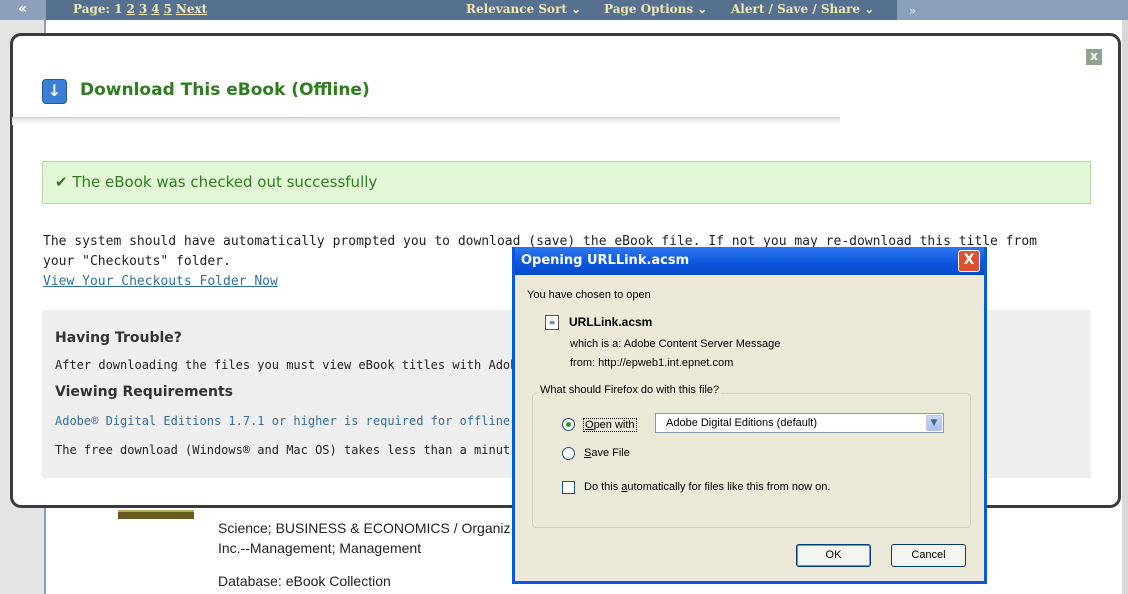  I want to click on expand-right-icon: », so click(1012, 10).